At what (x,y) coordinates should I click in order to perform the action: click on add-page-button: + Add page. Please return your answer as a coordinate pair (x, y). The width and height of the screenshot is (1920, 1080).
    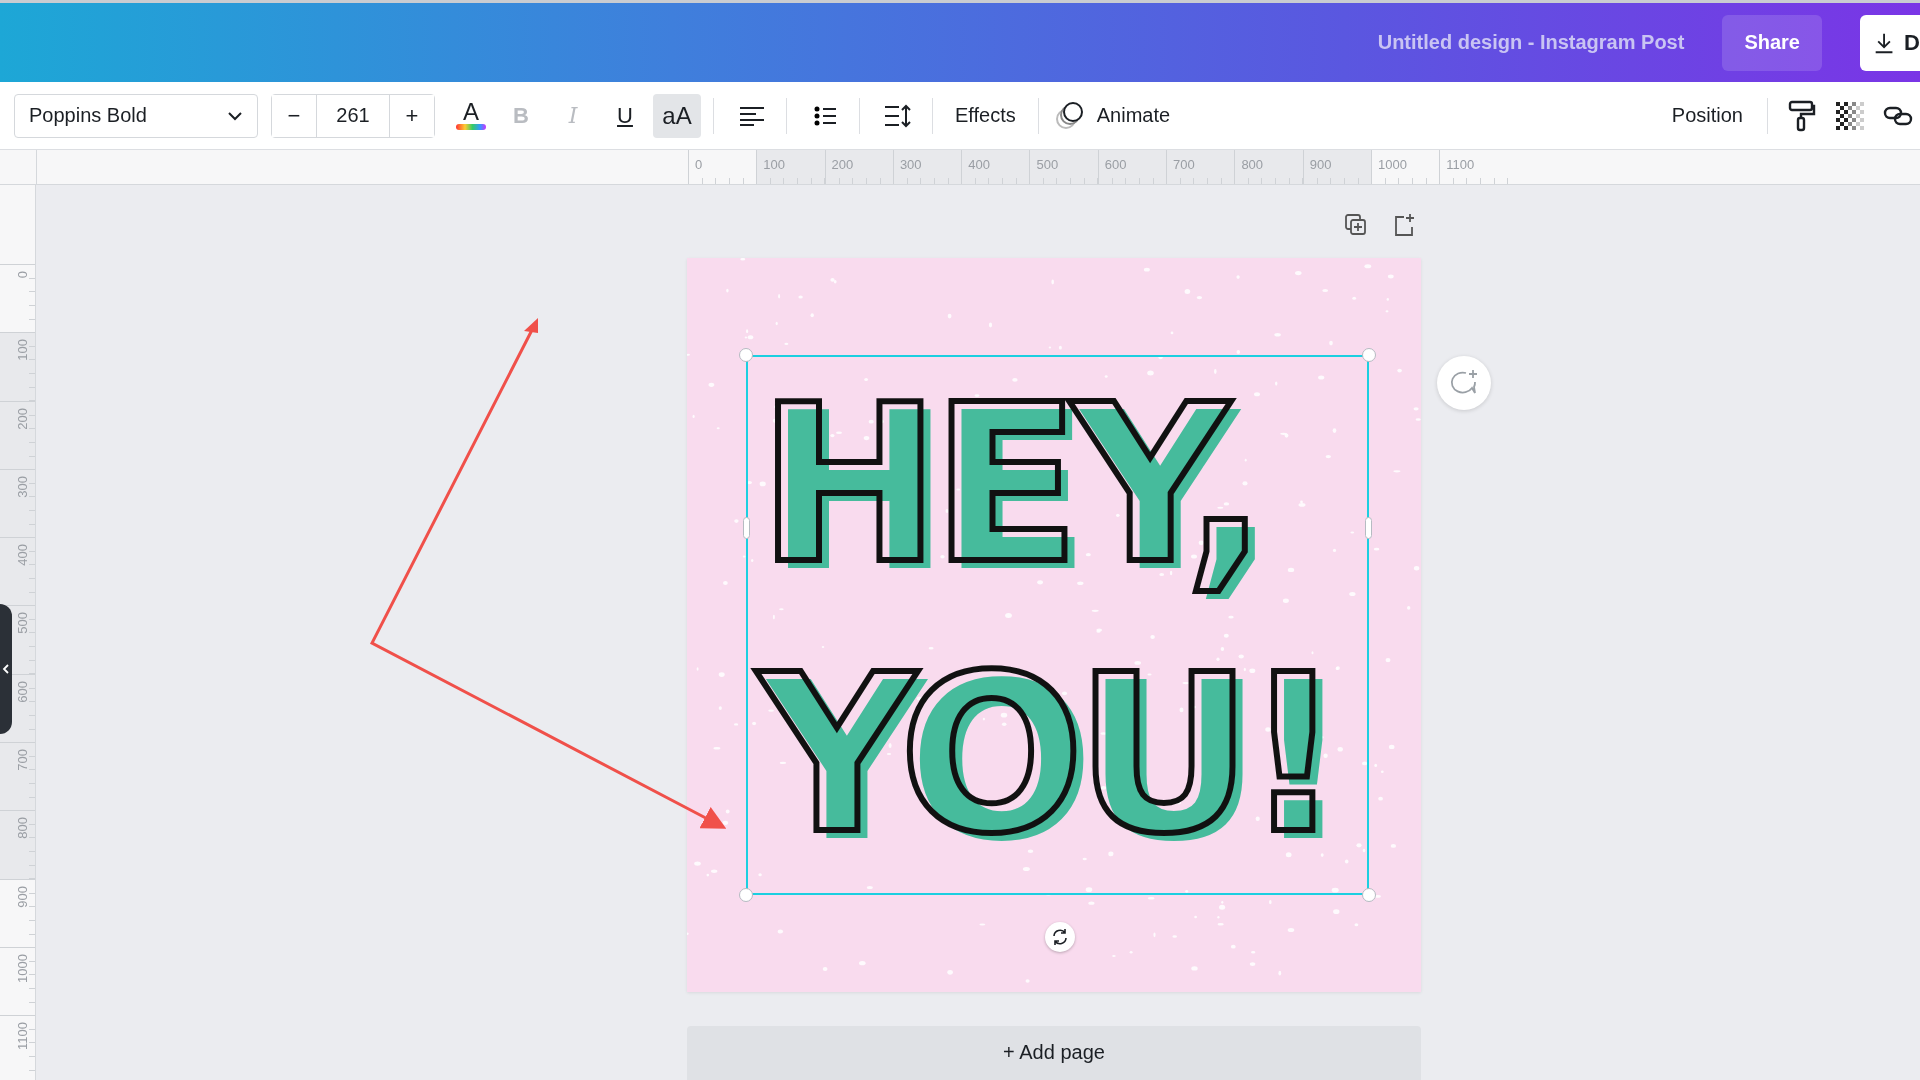
    Looking at the image, I should click on (1054, 1052).